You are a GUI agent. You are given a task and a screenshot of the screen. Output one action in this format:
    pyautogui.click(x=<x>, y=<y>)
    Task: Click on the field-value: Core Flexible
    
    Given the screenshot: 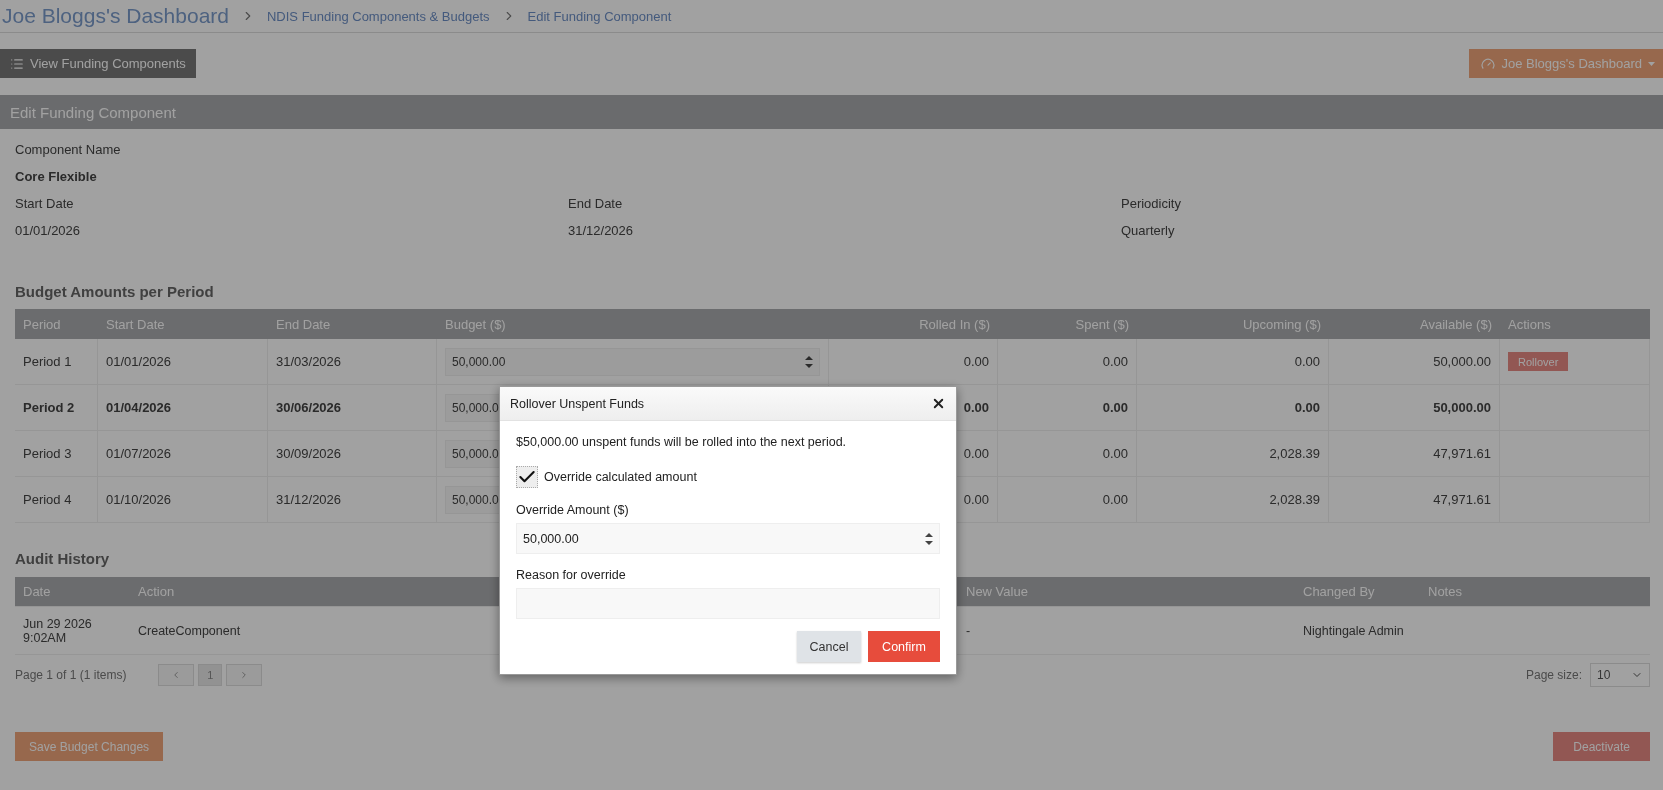 What is the action you would take?
    pyautogui.click(x=56, y=177)
    